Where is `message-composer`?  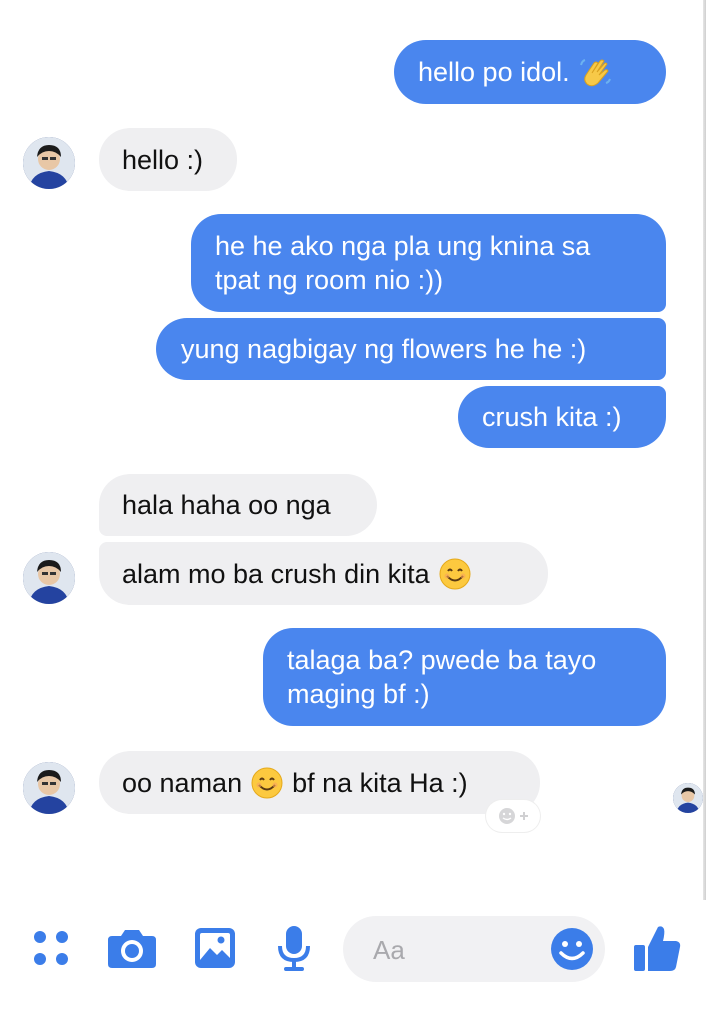 message-composer is located at coordinates (474, 950).